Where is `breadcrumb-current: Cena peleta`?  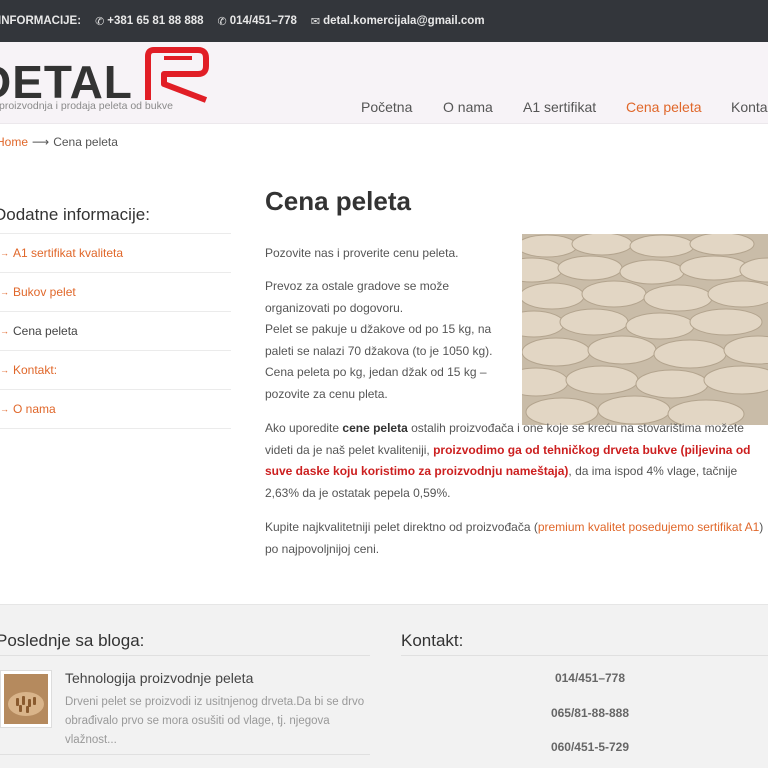
breadcrumb-current: Cena peleta is located at coordinates (85, 142).